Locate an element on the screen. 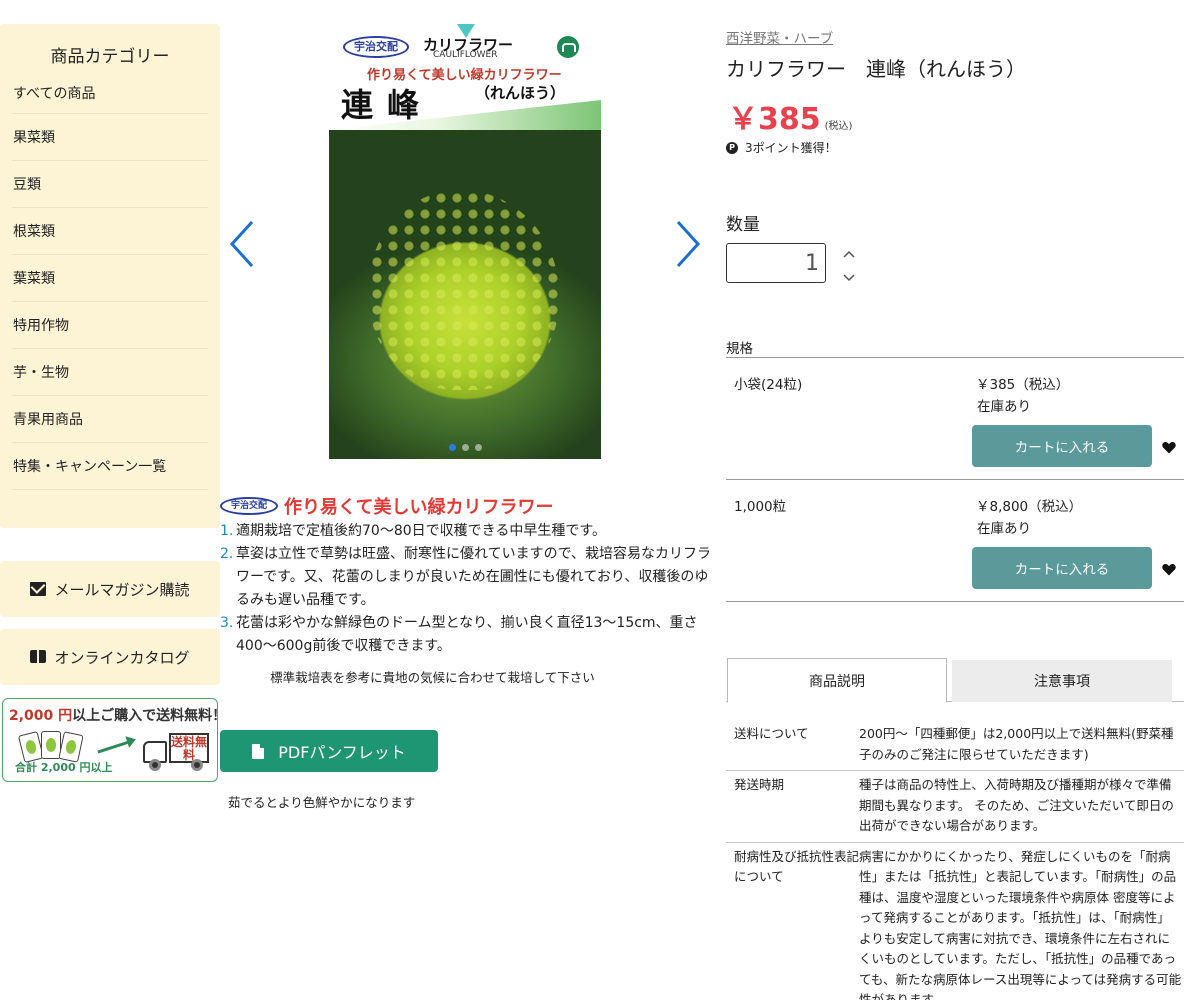 This screenshot has height=1000, width=1200. chevron-left-icon is located at coordinates (241, 244).